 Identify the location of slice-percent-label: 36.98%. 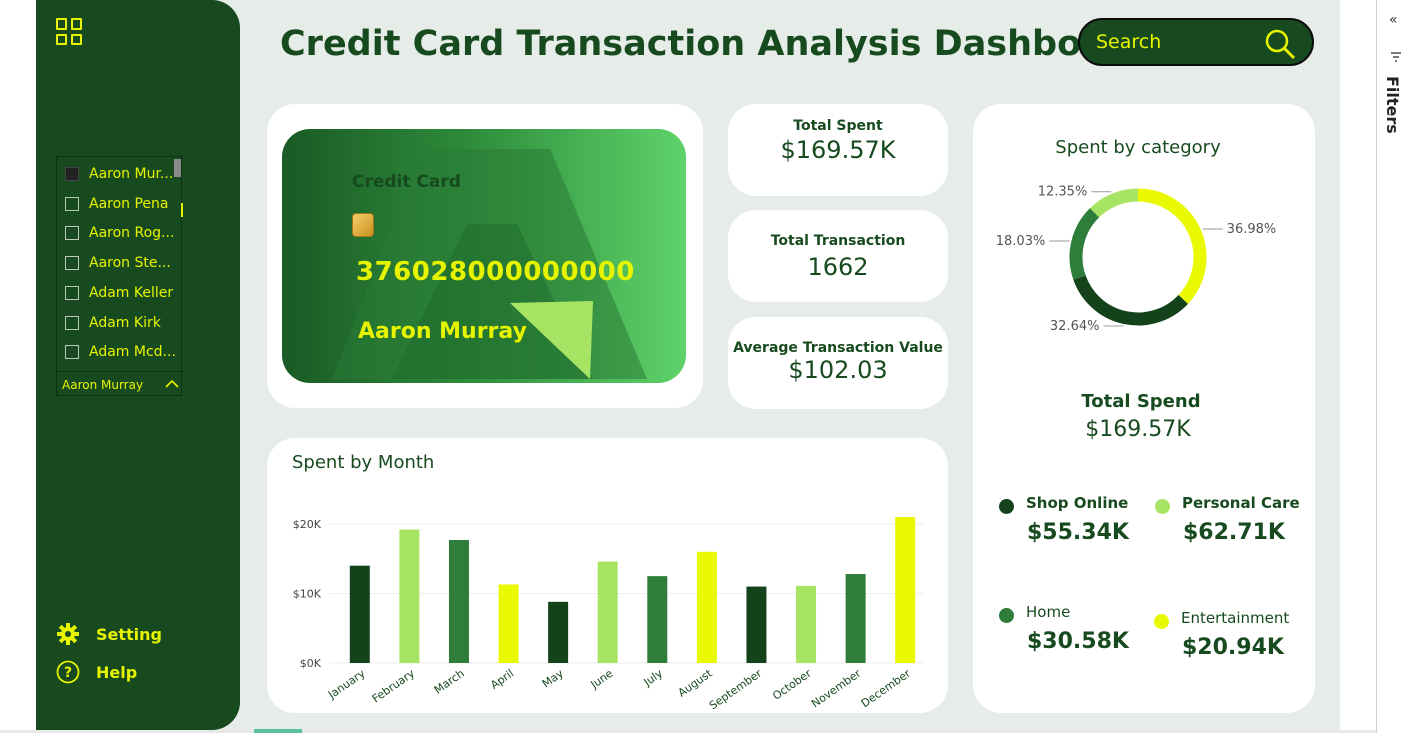
(1252, 229).